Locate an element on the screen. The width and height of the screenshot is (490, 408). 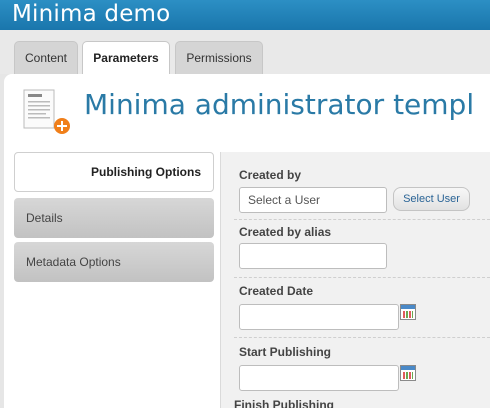
app-title: Minima demo is located at coordinates (91, 14).